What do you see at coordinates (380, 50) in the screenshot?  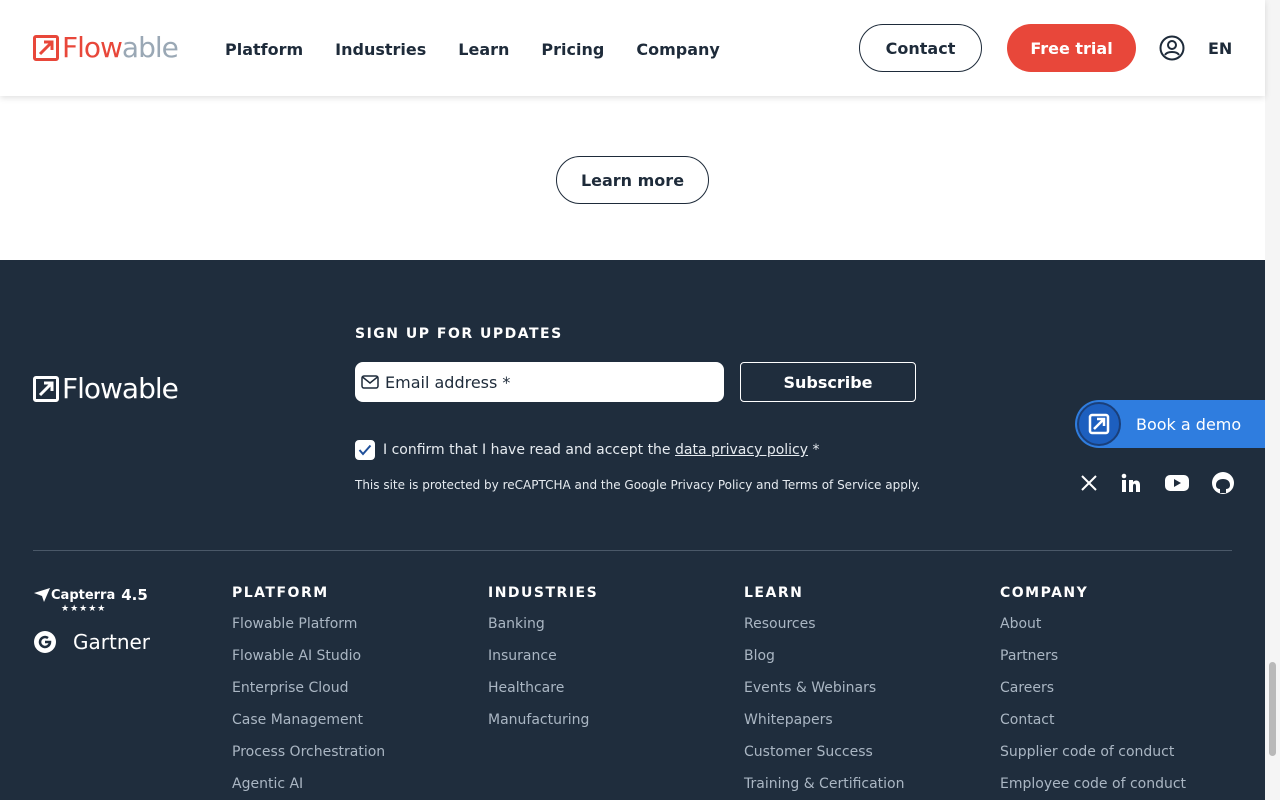 I see `nav-industries: Industries` at bounding box center [380, 50].